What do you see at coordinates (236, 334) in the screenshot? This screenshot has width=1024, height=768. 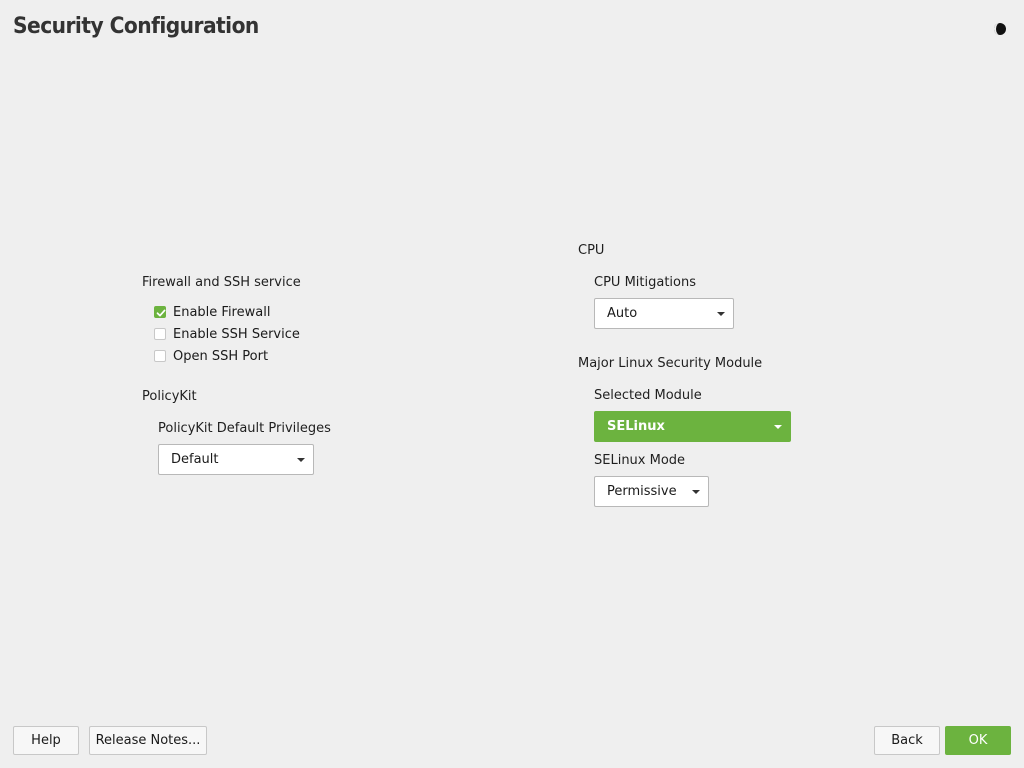 I see `enable-ssh-service-label: Enable SSH Service` at bounding box center [236, 334].